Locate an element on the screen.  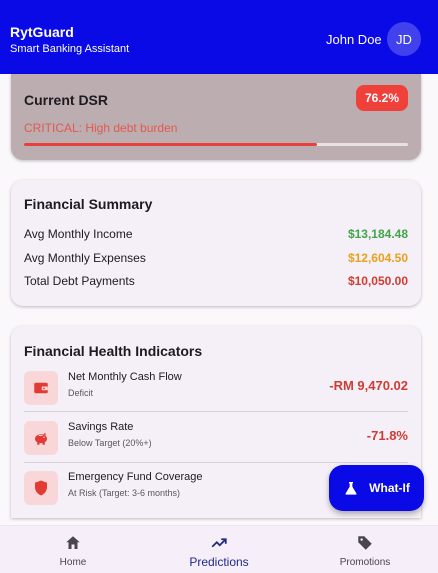
dsr-progress-bar is located at coordinates (216, 144).